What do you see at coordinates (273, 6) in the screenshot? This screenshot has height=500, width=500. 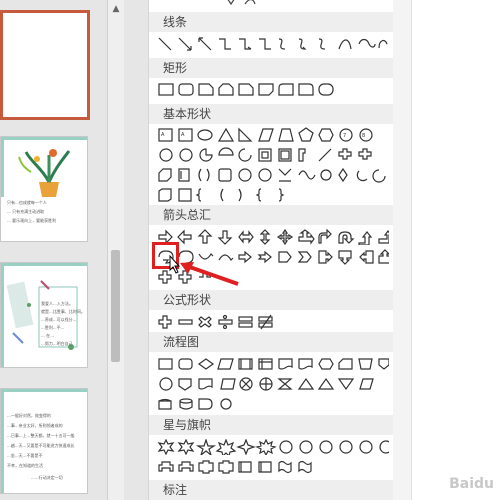 I see `shape-row-lines-partial` at bounding box center [273, 6].